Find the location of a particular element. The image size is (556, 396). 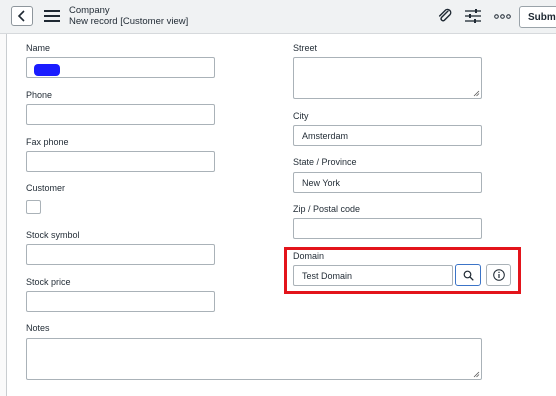

record-view-label: New record [Customer view] is located at coordinates (129, 21).